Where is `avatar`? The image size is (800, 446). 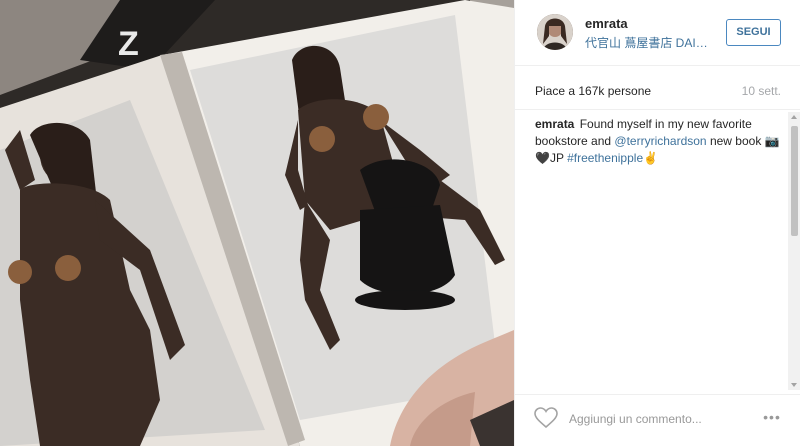 avatar is located at coordinates (555, 32).